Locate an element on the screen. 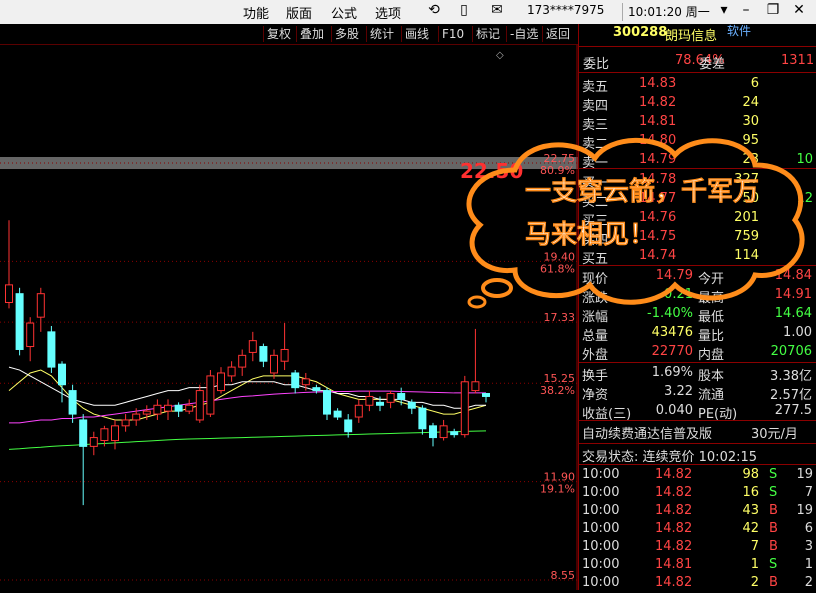  tick-row: 10:00 14.82 98 S 19 is located at coordinates (697, 475).